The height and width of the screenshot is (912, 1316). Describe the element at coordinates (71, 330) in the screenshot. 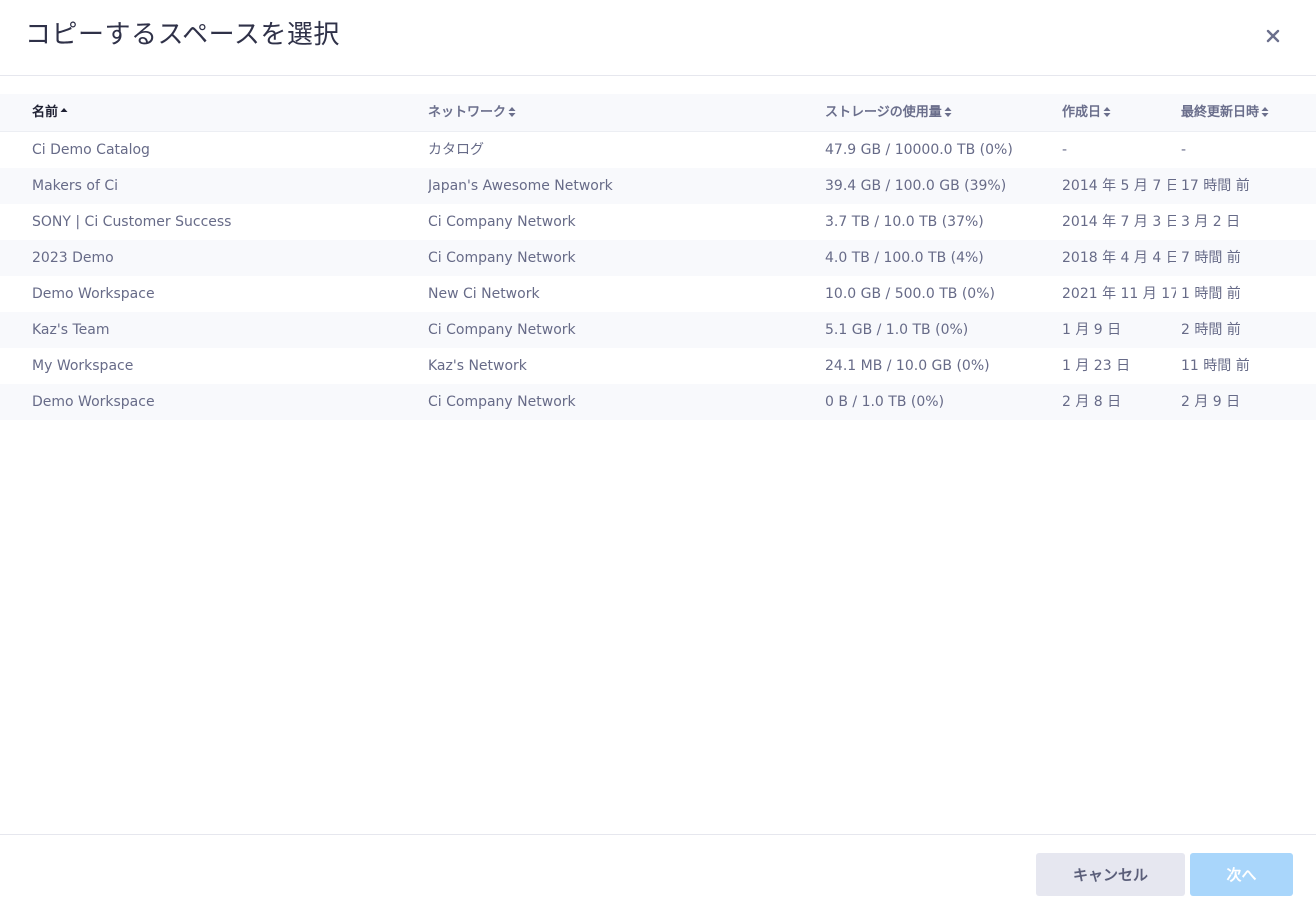

I see `cell-name: Kaz's Team` at that location.